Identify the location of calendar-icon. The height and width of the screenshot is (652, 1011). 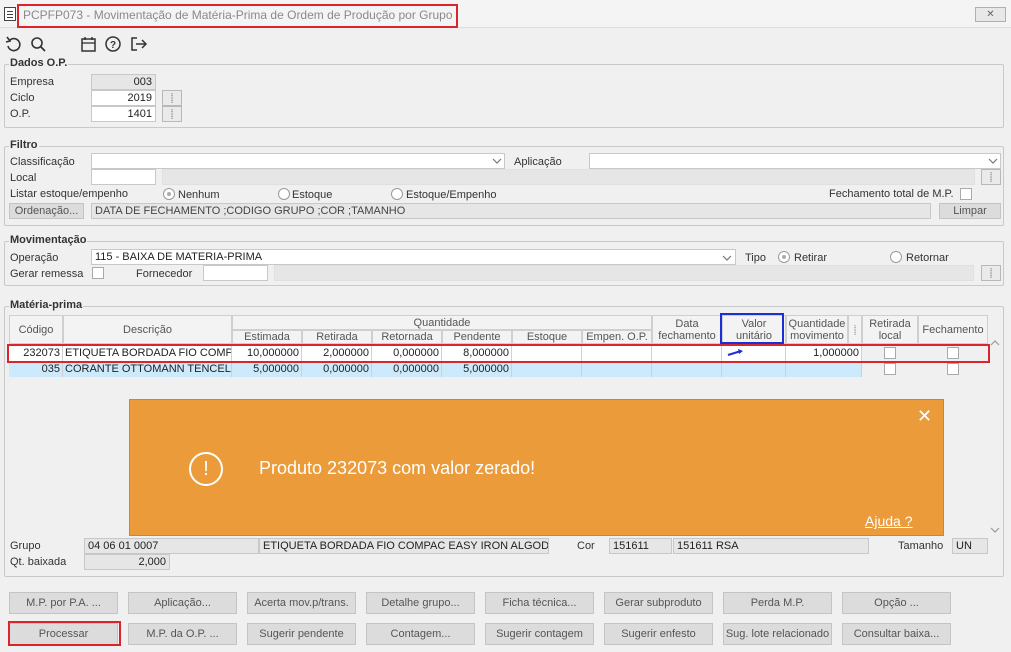
(89, 44).